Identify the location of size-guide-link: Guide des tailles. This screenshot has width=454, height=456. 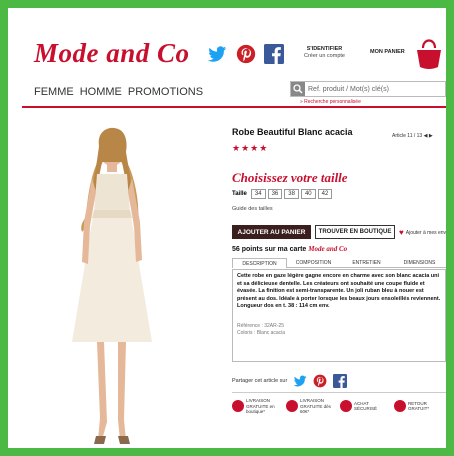
(252, 209).